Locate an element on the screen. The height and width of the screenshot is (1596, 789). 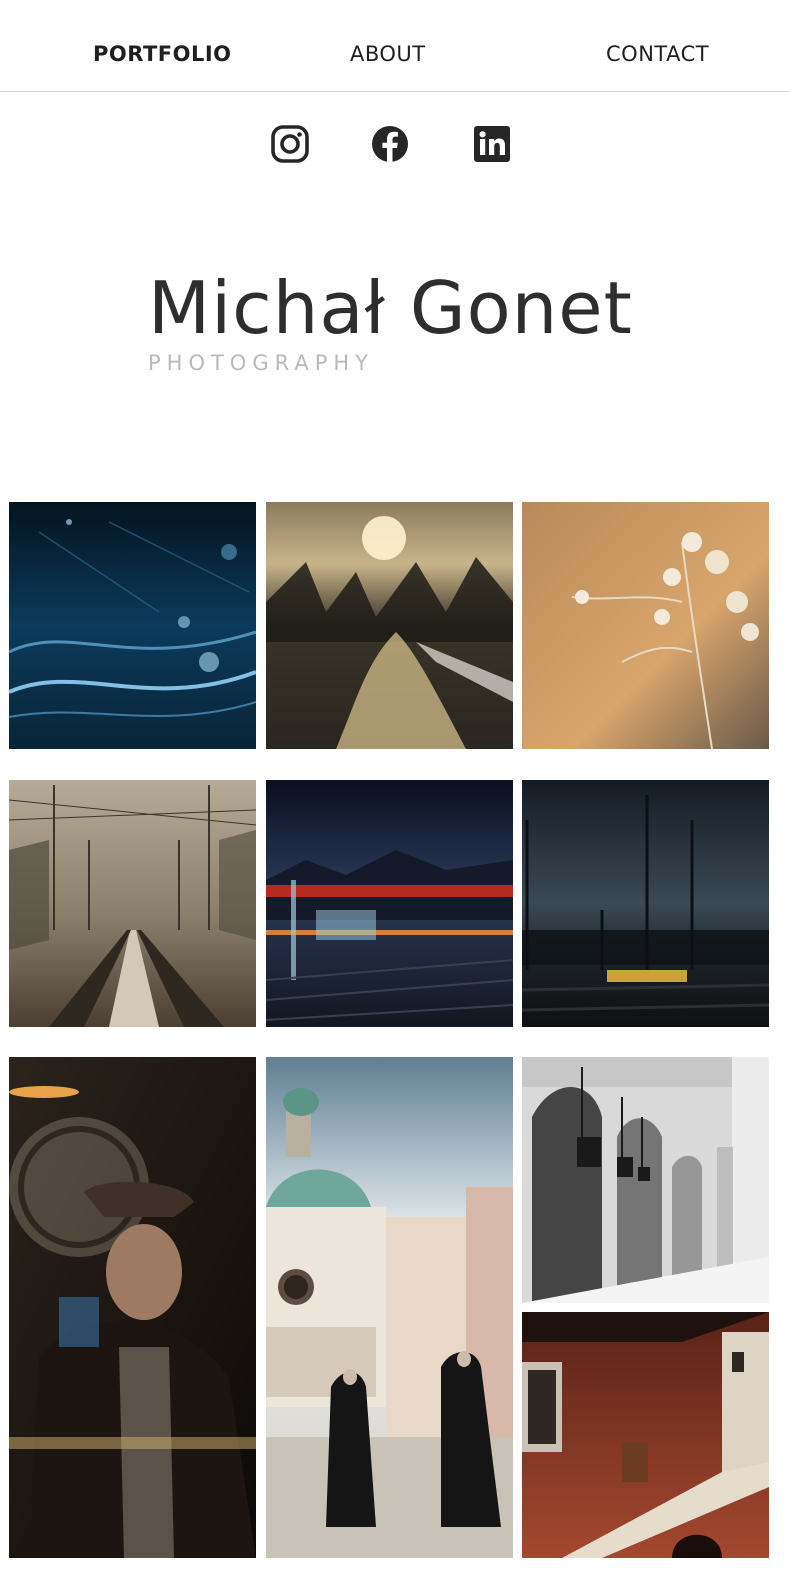
top-navigation: PORTFOLIO ABOUT CONTACT is located at coordinates (394, 46).